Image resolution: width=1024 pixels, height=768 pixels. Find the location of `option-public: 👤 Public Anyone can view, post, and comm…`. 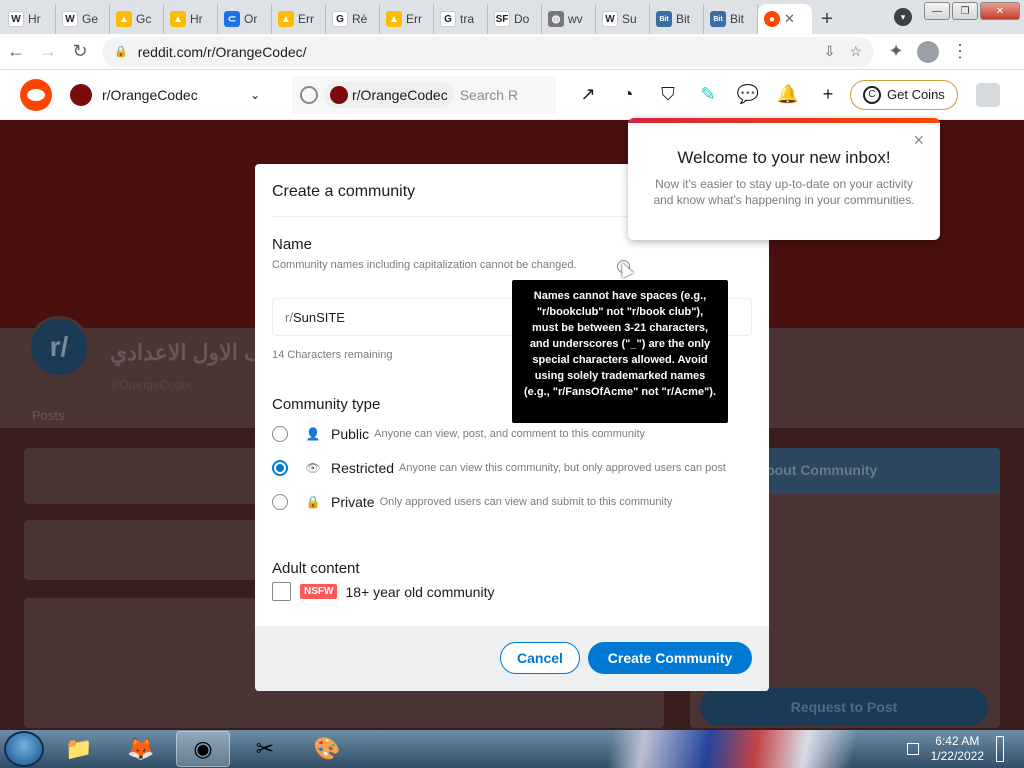

option-public: 👤 Public Anyone can view, post, and comm… is located at coordinates (458, 434).